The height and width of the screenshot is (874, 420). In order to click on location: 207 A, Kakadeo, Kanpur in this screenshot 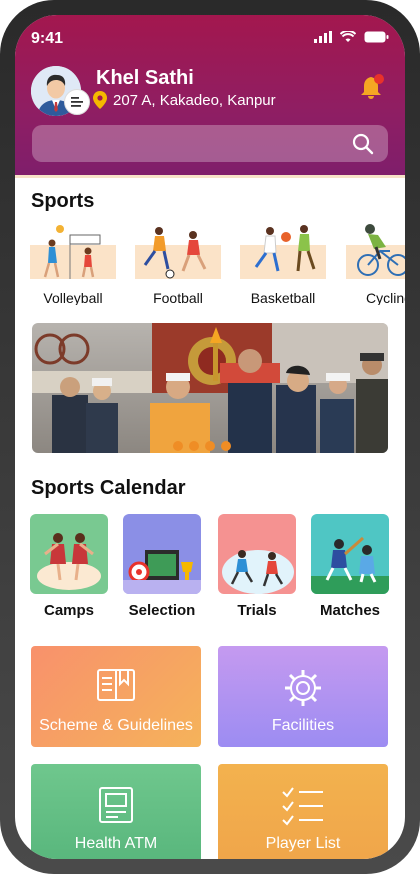, I will do `click(184, 100)`.